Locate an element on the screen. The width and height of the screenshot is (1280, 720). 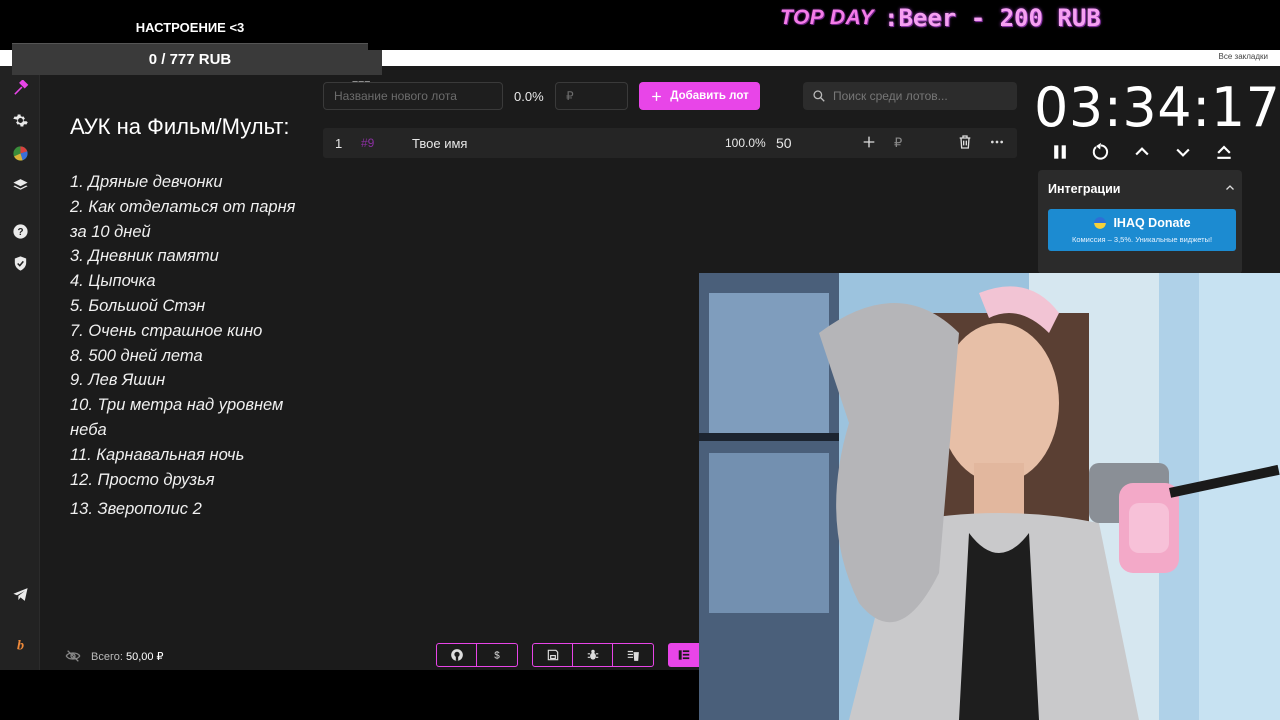
table-row: 1 #9 Твое имя 100.0% 50 ₽ is located at coordinates (670, 143).